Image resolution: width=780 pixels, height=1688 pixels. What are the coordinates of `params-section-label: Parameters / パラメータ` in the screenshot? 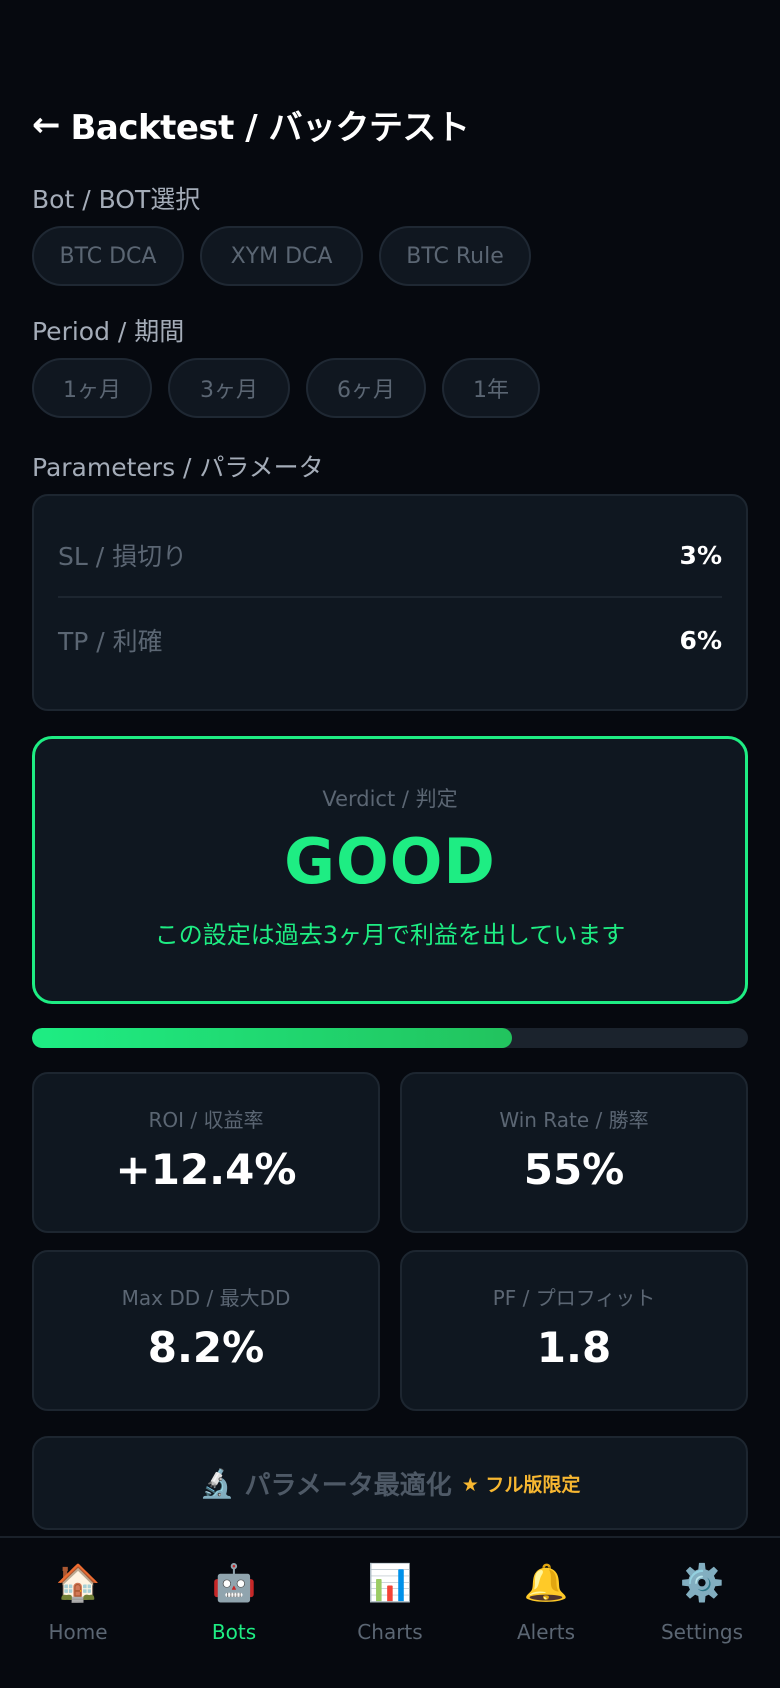 It's located at (178, 467).